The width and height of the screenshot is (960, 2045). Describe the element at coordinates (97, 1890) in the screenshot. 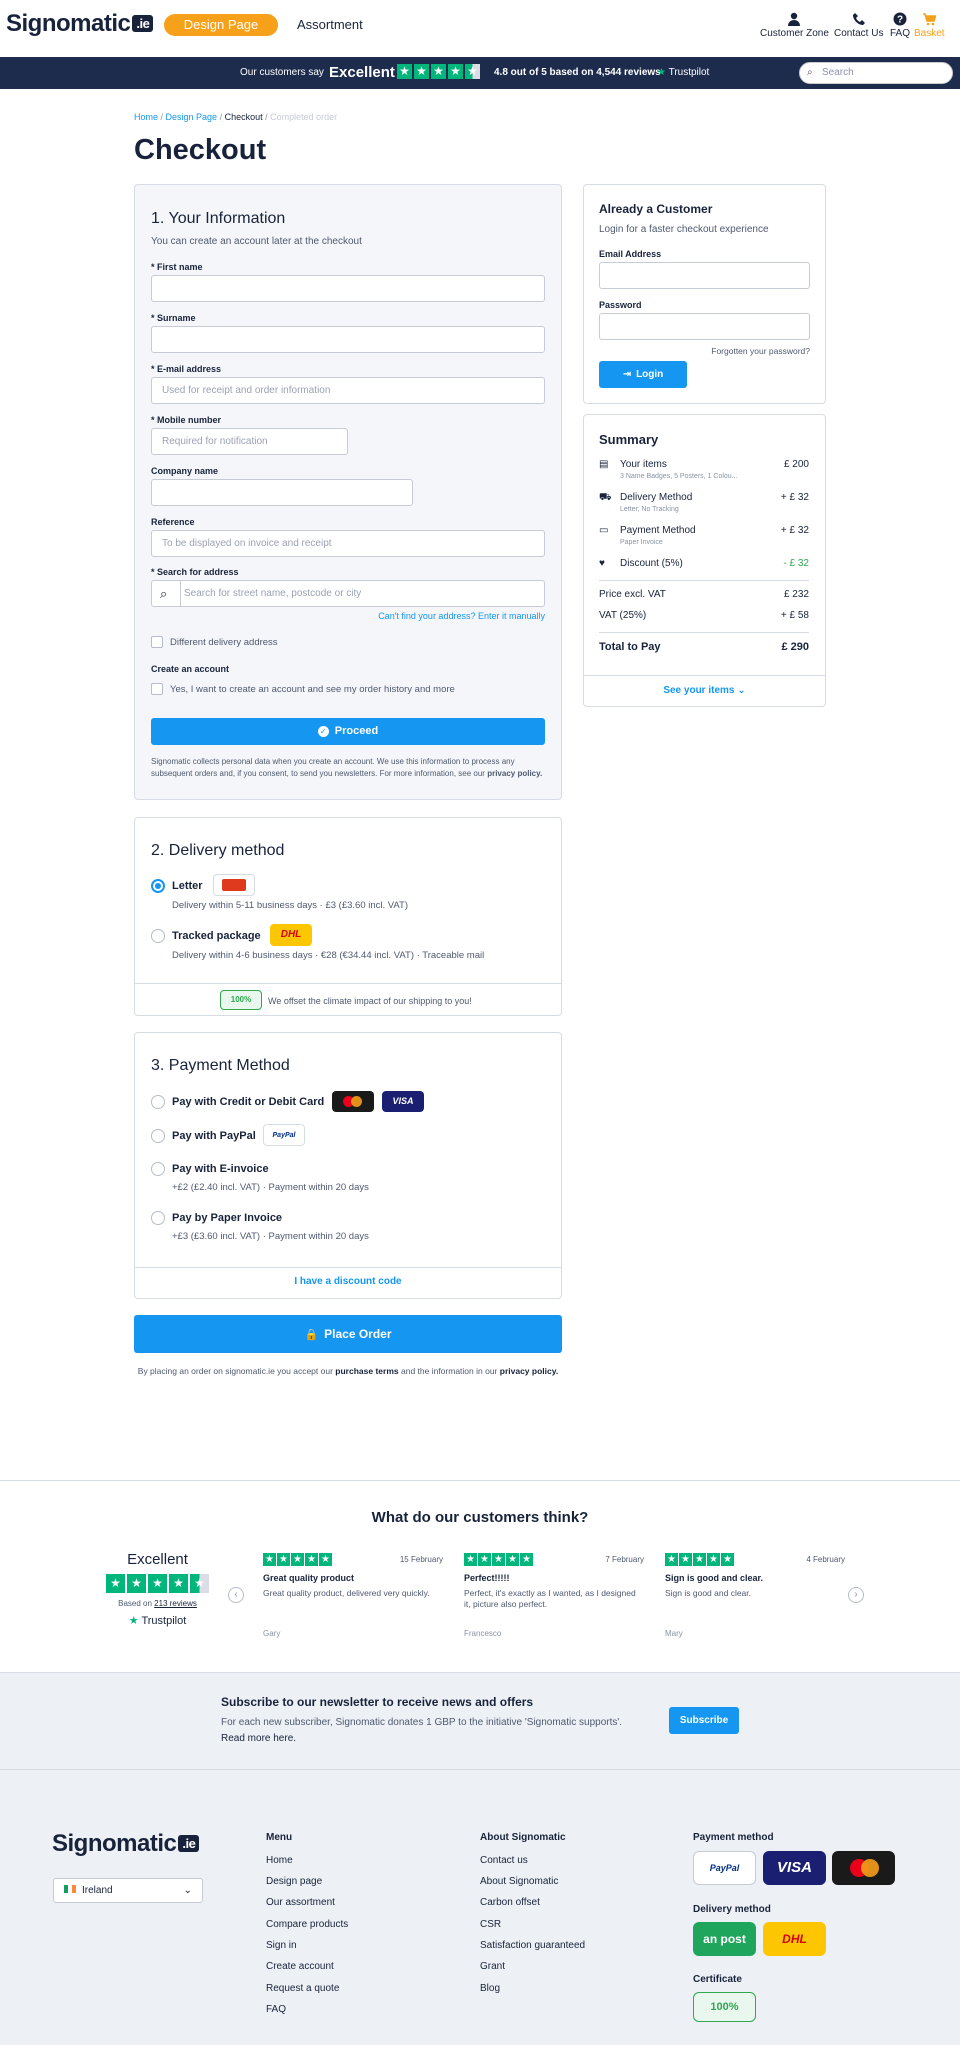

I see `country-label: Ireland` at that location.